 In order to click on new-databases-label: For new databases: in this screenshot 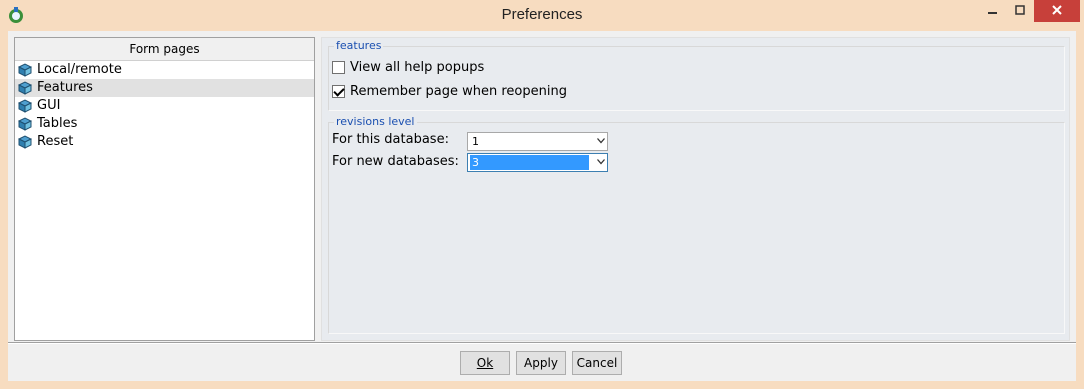, I will do `click(395, 161)`.